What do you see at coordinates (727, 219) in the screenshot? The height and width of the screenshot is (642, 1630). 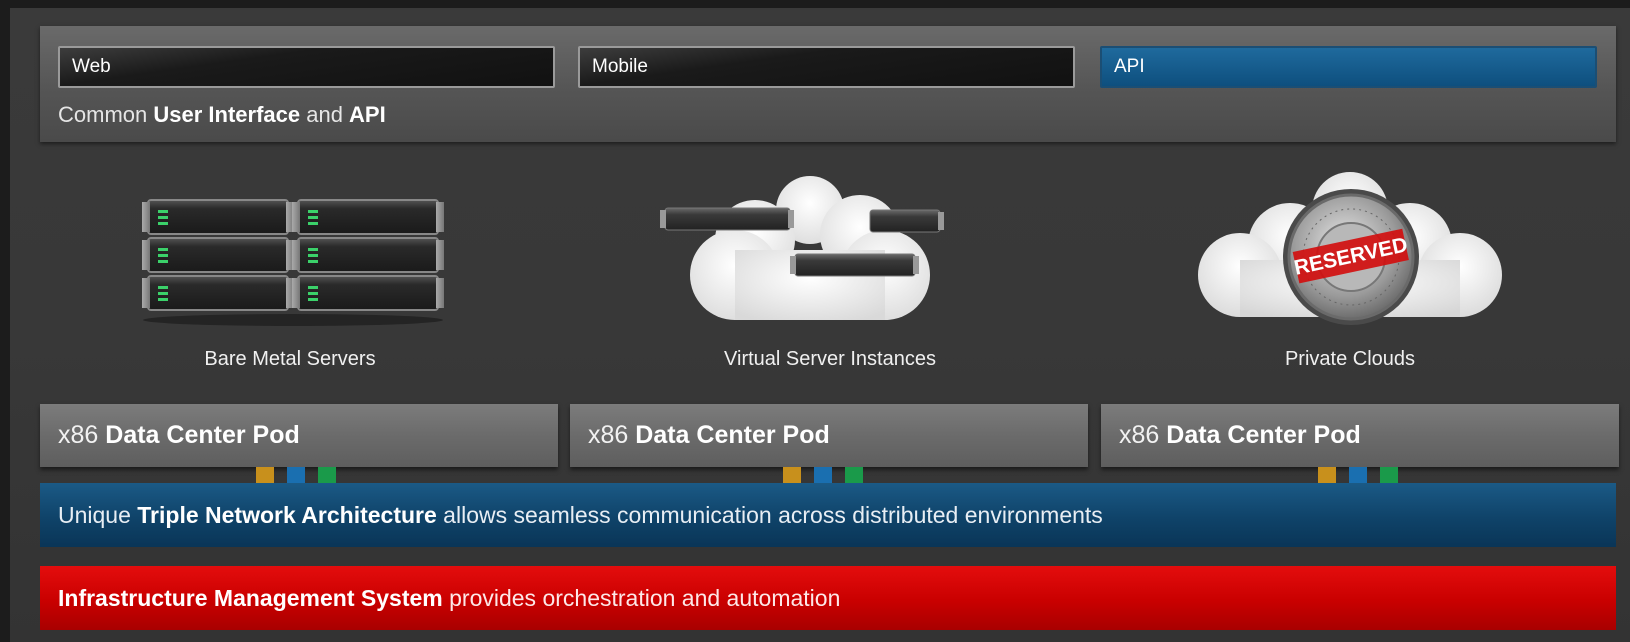 I see `floating-server-blade-left` at bounding box center [727, 219].